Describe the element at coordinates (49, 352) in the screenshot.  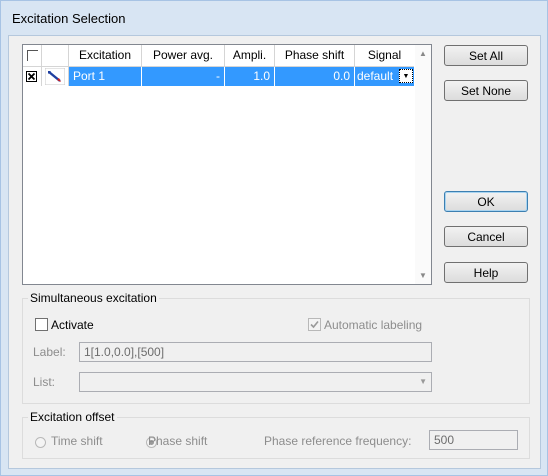
I see `label-caption: Label:` at that location.